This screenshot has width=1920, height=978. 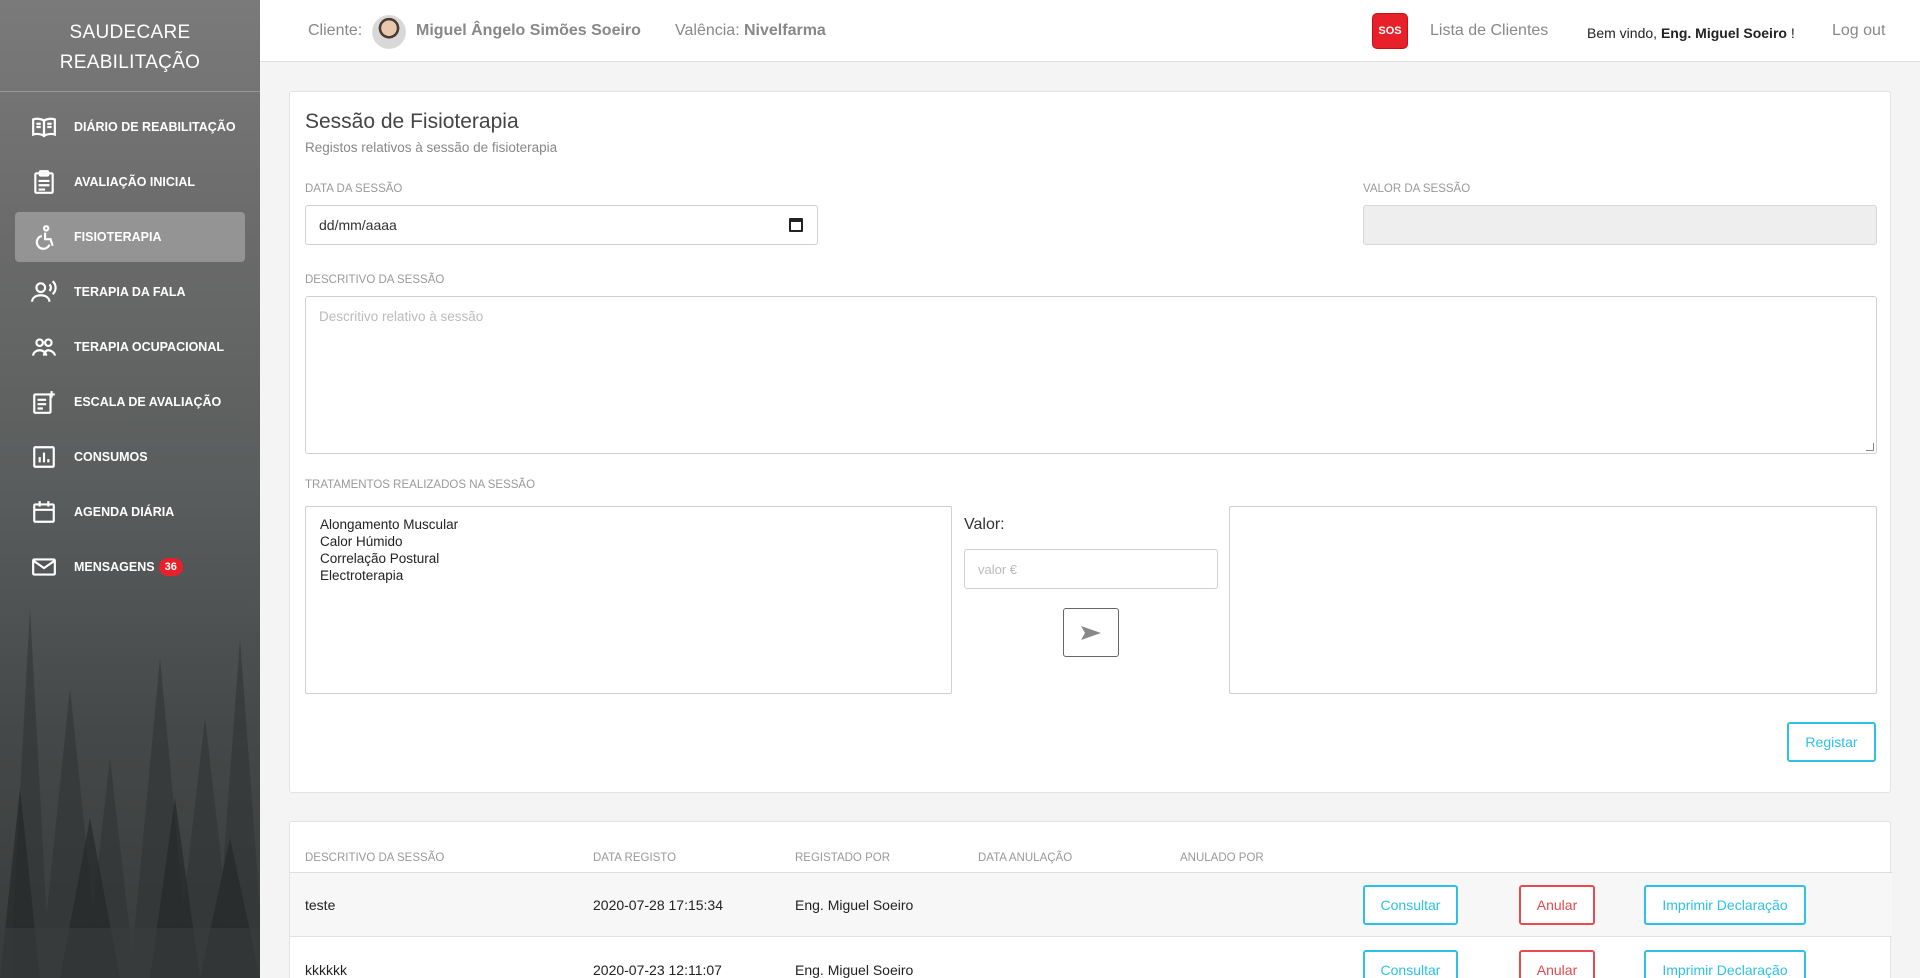 What do you see at coordinates (130, 62) in the screenshot?
I see `brand-line2: REABILITAÇÃO` at bounding box center [130, 62].